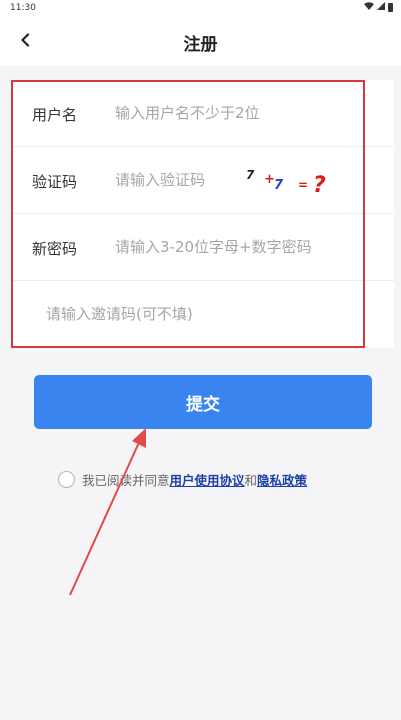 This screenshot has width=401, height=720. What do you see at coordinates (174, 180) in the screenshot?
I see `captcha-input` at bounding box center [174, 180].